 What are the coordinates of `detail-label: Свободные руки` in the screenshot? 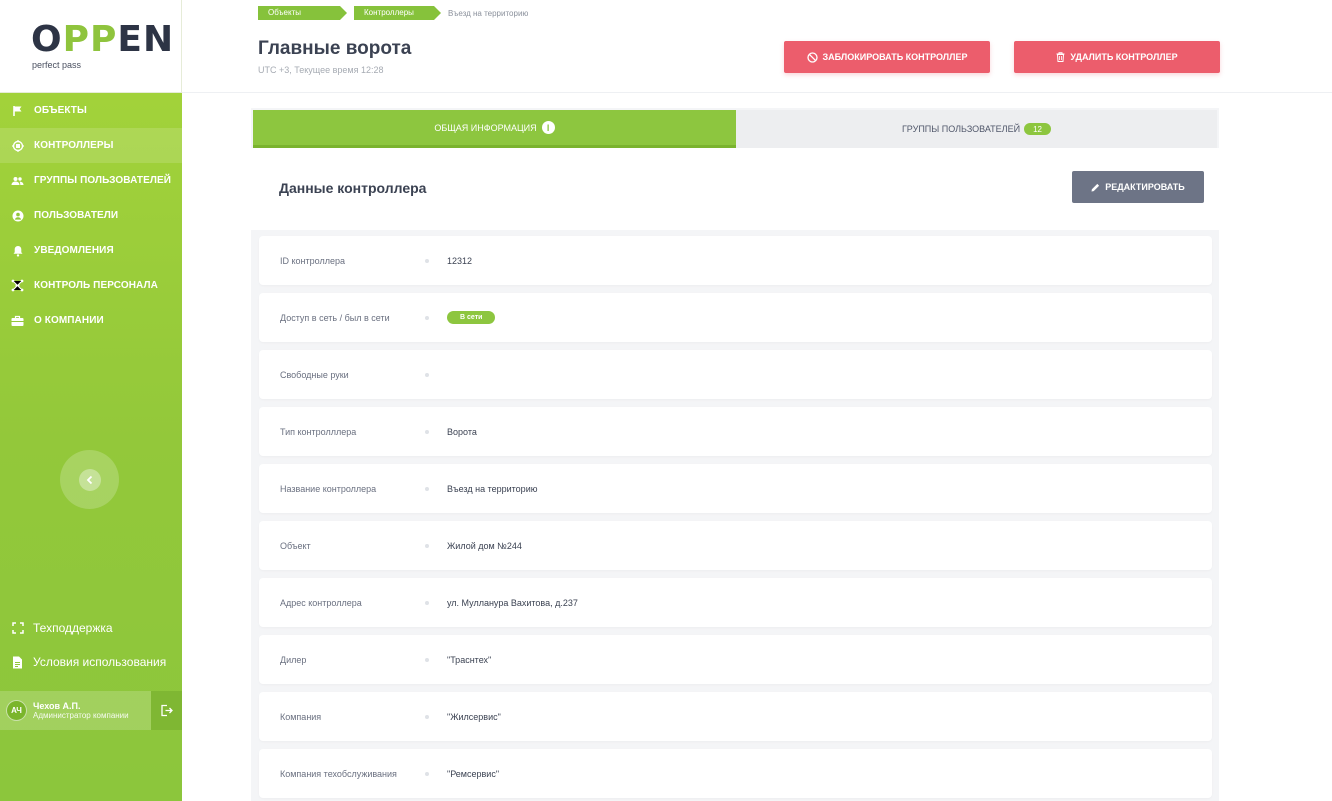 It's located at (314, 374).